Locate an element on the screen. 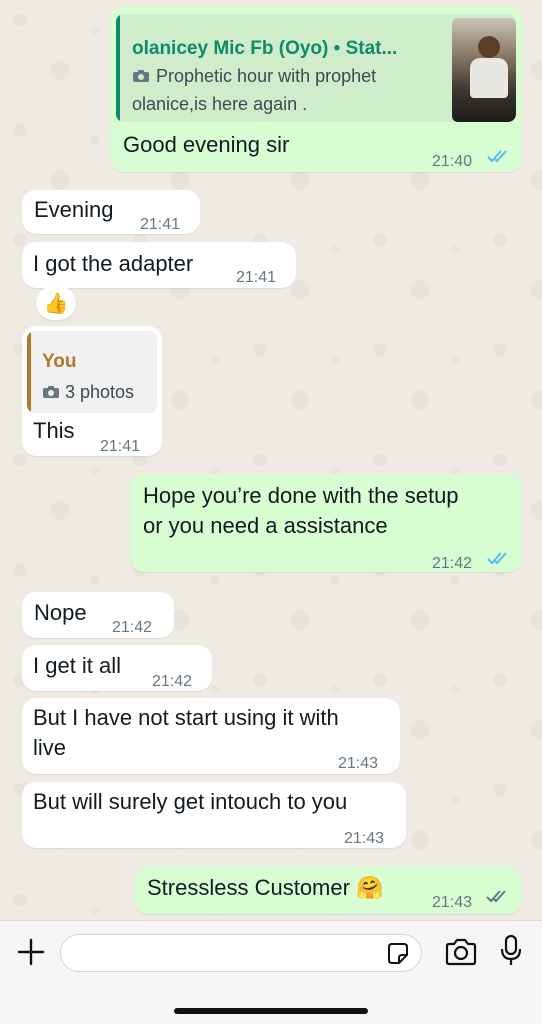  message-input is located at coordinates (241, 953).